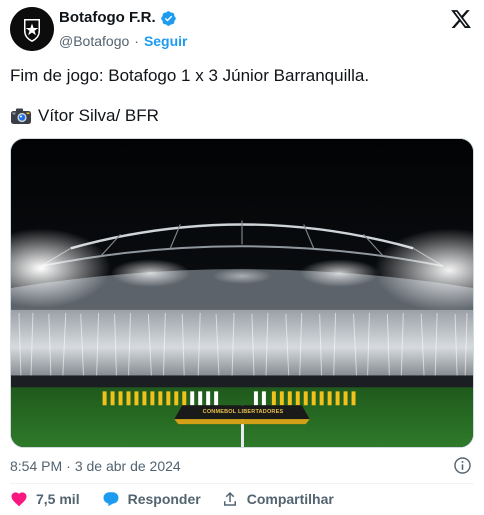 This screenshot has height=515, width=484. I want to click on share-button: Compartilhar, so click(277, 499).